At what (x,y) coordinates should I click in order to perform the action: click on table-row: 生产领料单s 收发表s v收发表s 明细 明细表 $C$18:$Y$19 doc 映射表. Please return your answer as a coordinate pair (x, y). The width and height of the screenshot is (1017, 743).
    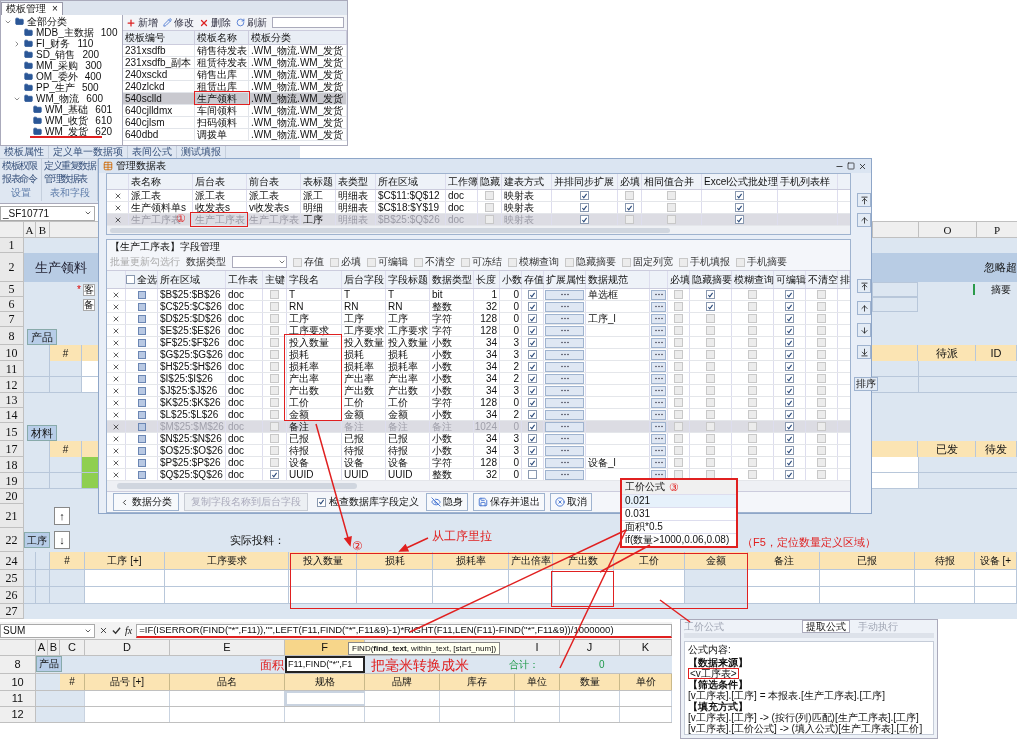
    Looking at the image, I should click on (478, 208).